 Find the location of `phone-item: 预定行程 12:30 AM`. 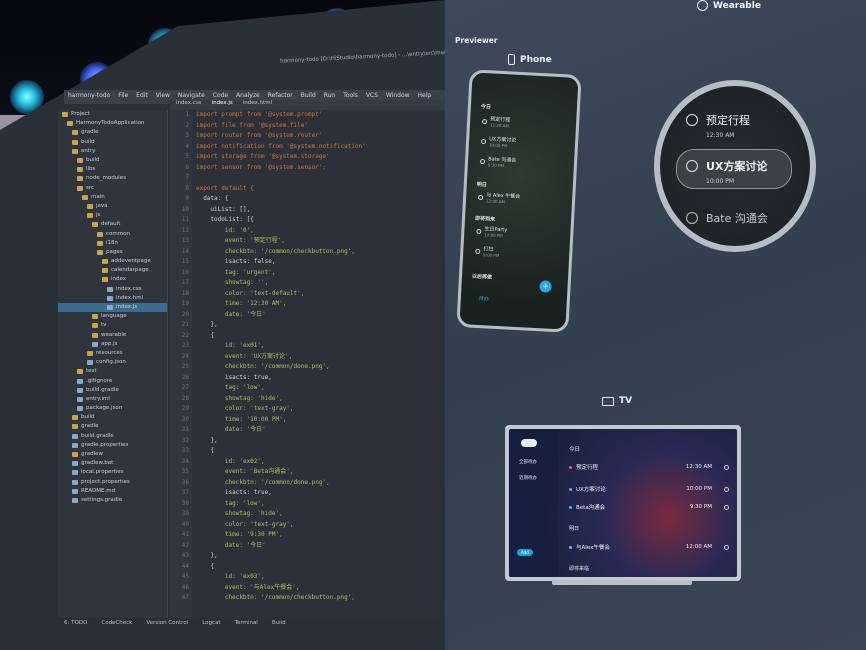

phone-item: 预定行程 12:30 AM is located at coordinates (496, 121).